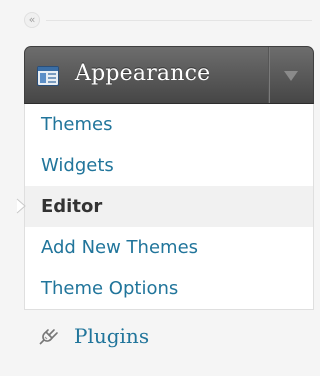  Describe the element at coordinates (169, 124) in the screenshot. I see `submenu-item-themes: Themes` at that location.